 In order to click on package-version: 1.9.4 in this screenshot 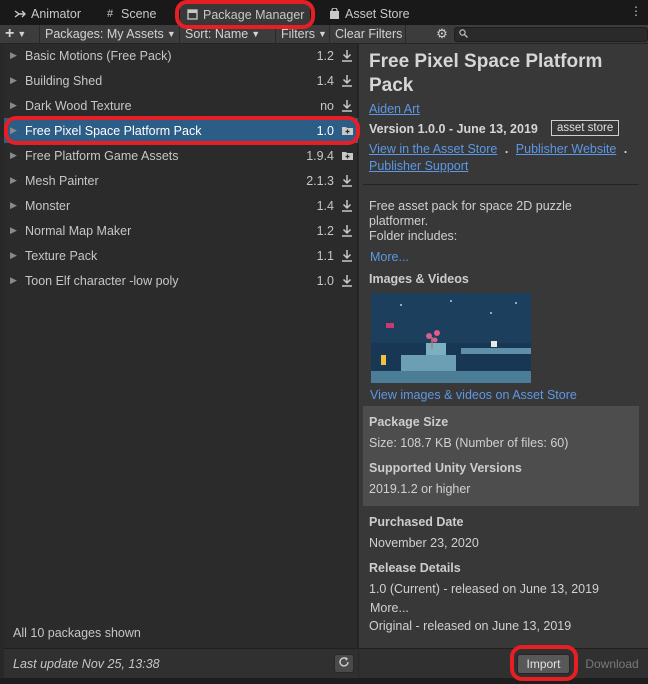, I will do `click(320, 155)`.